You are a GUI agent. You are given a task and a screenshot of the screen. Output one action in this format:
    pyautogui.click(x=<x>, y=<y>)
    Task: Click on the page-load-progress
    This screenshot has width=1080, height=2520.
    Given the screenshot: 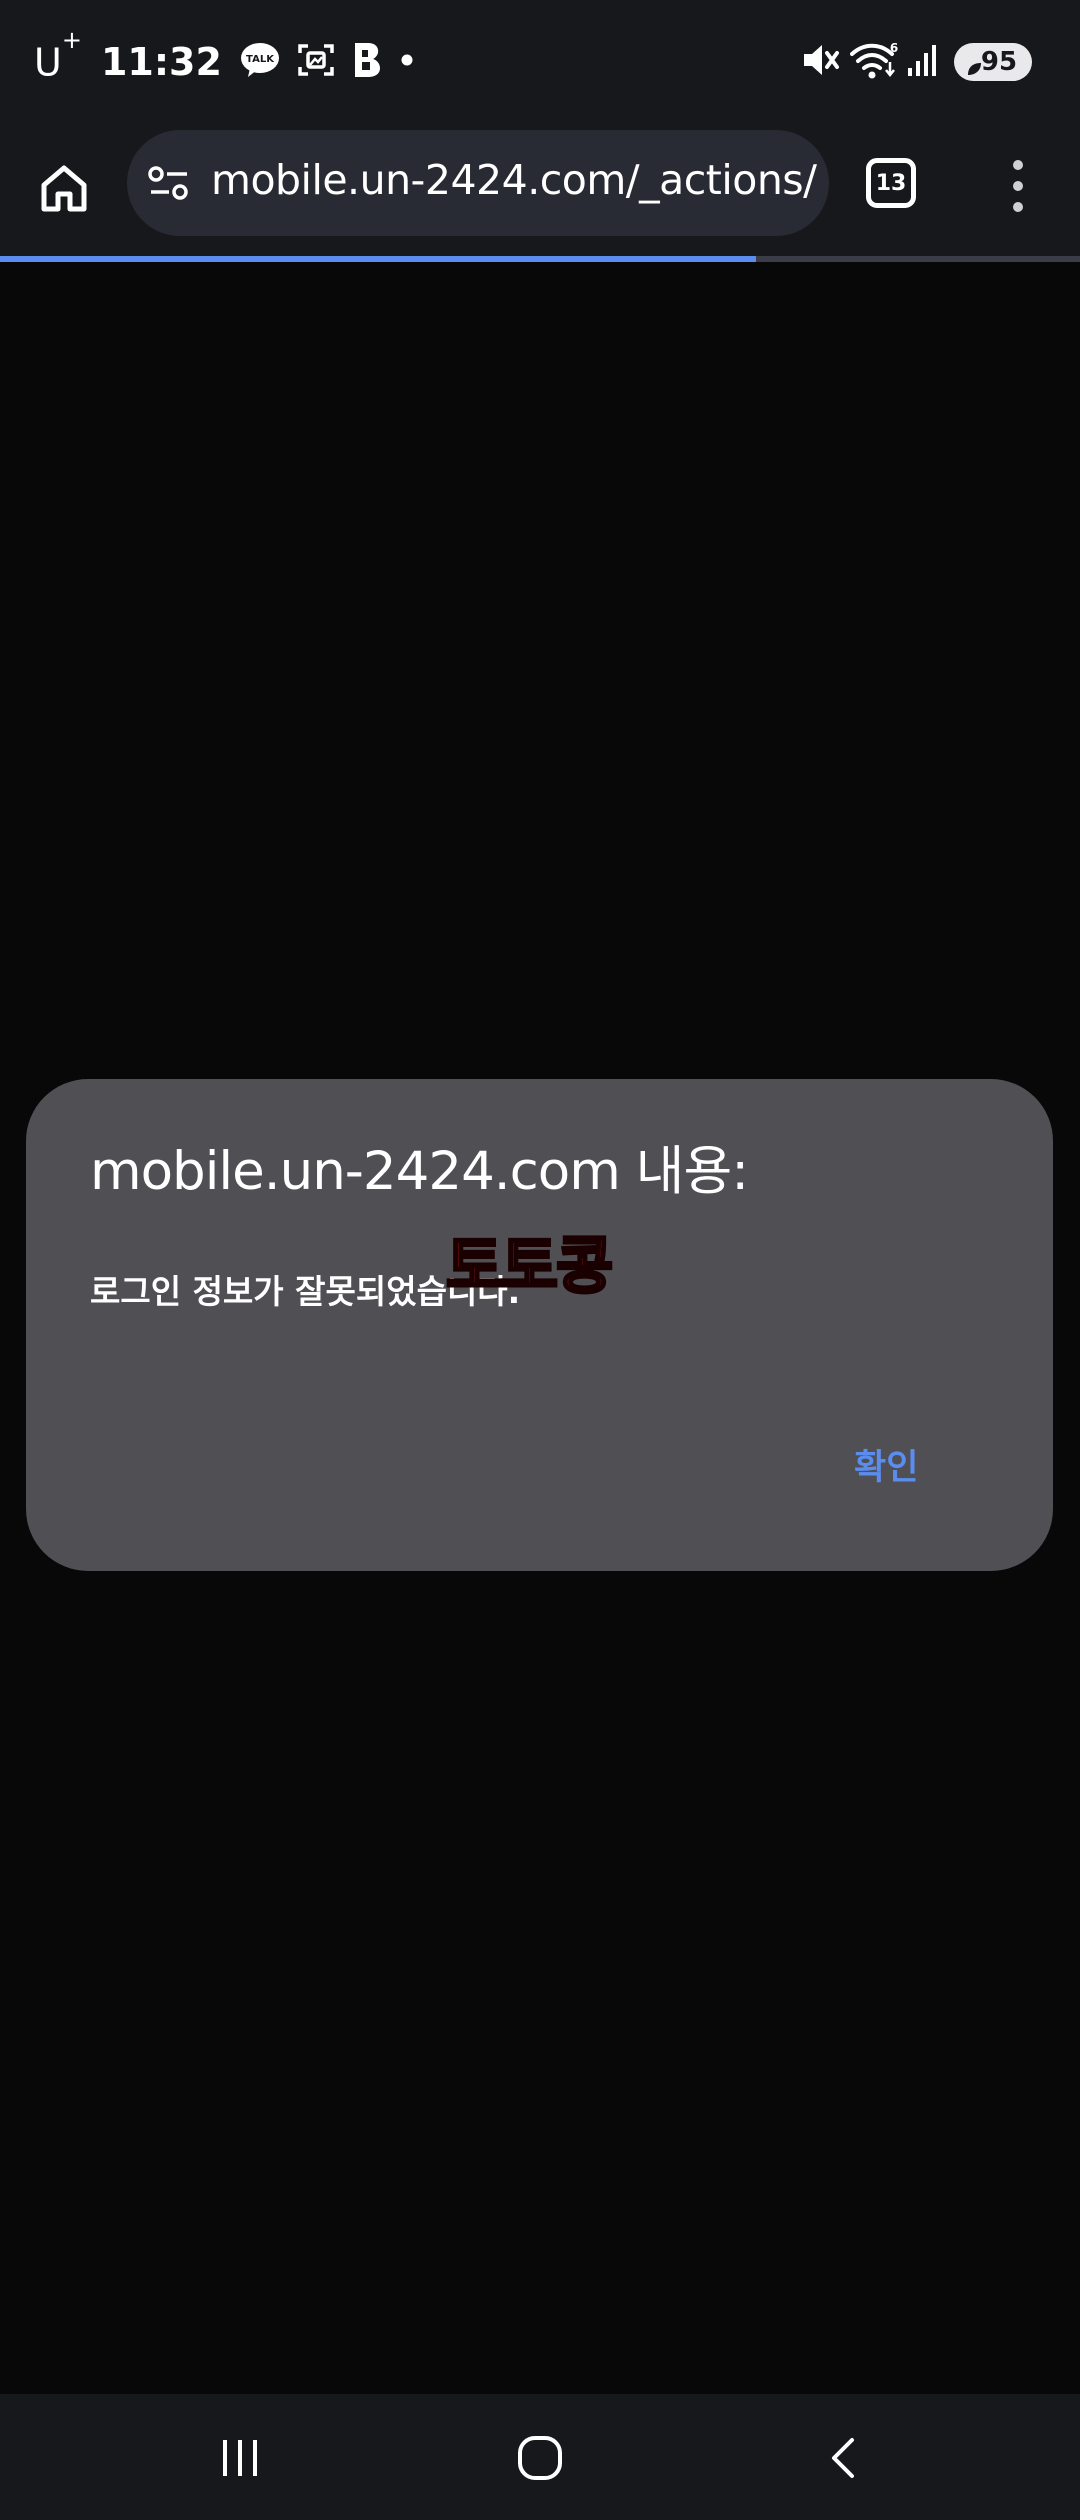 What is the action you would take?
    pyautogui.click(x=540, y=259)
    